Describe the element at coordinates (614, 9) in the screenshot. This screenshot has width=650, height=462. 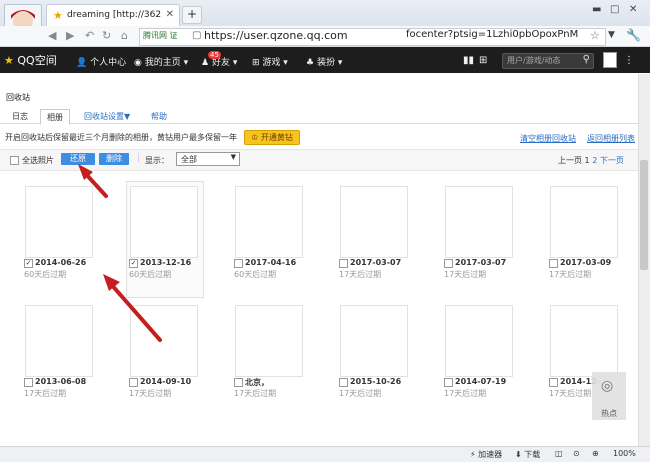
I see `maximize-icon: □` at that location.